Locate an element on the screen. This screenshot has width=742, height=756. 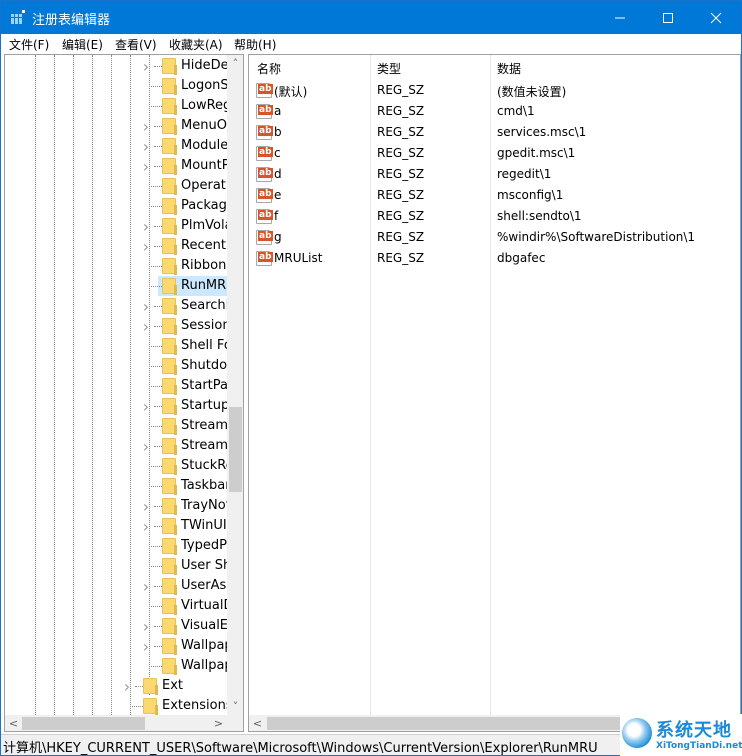
value-row: ab c REG_SZ gpedit.msc\1 is located at coordinates (494, 153).